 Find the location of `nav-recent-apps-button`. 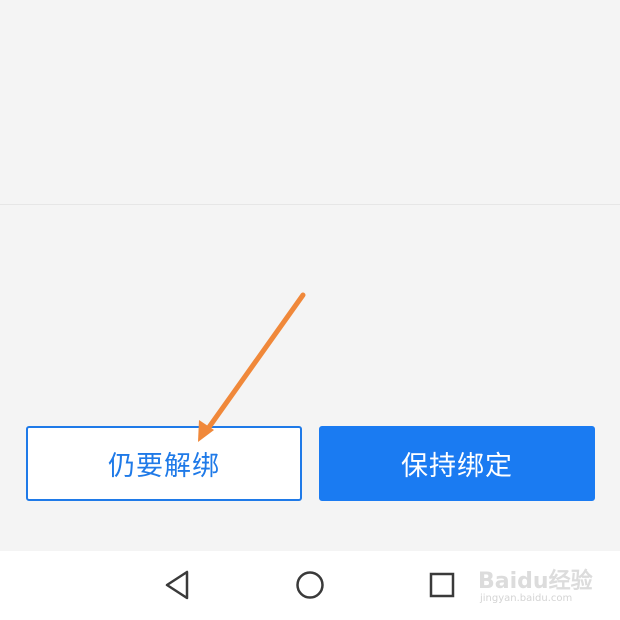

nav-recent-apps-button is located at coordinates (442, 585).